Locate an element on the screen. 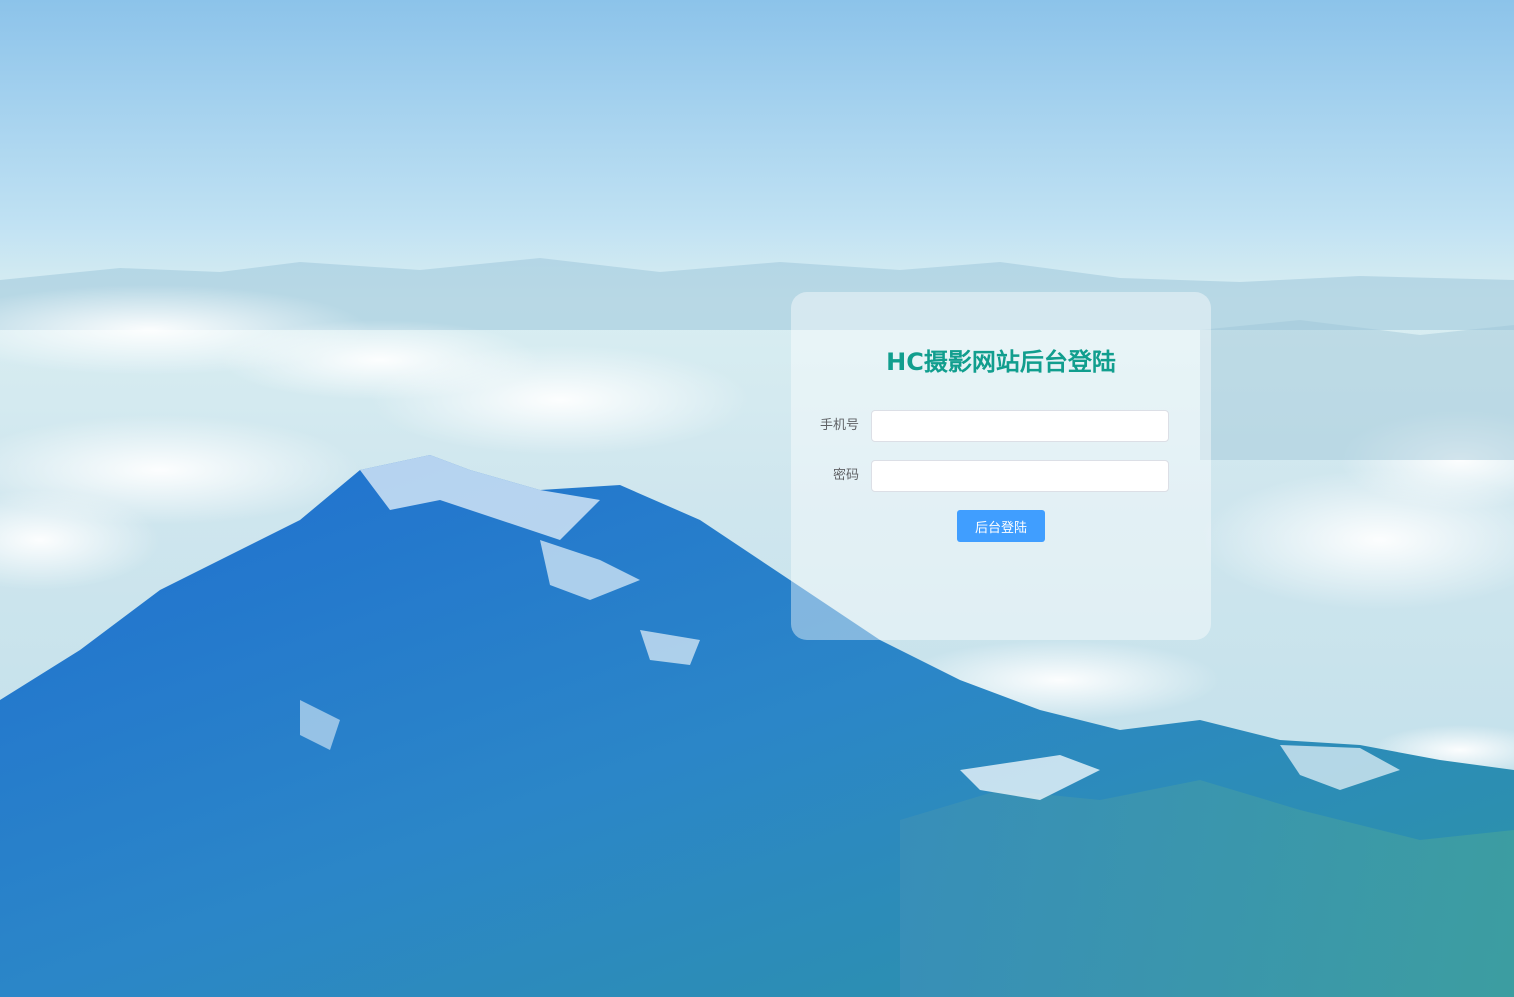 Image resolution: width=1514 pixels, height=997 pixels. password-row: 密码 is located at coordinates (1001, 476).